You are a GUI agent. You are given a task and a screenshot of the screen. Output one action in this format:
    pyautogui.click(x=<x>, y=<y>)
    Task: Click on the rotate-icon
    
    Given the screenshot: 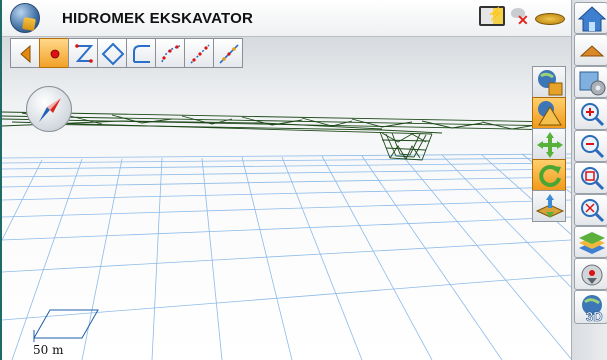 What is the action you would take?
    pyautogui.click(x=549, y=175)
    